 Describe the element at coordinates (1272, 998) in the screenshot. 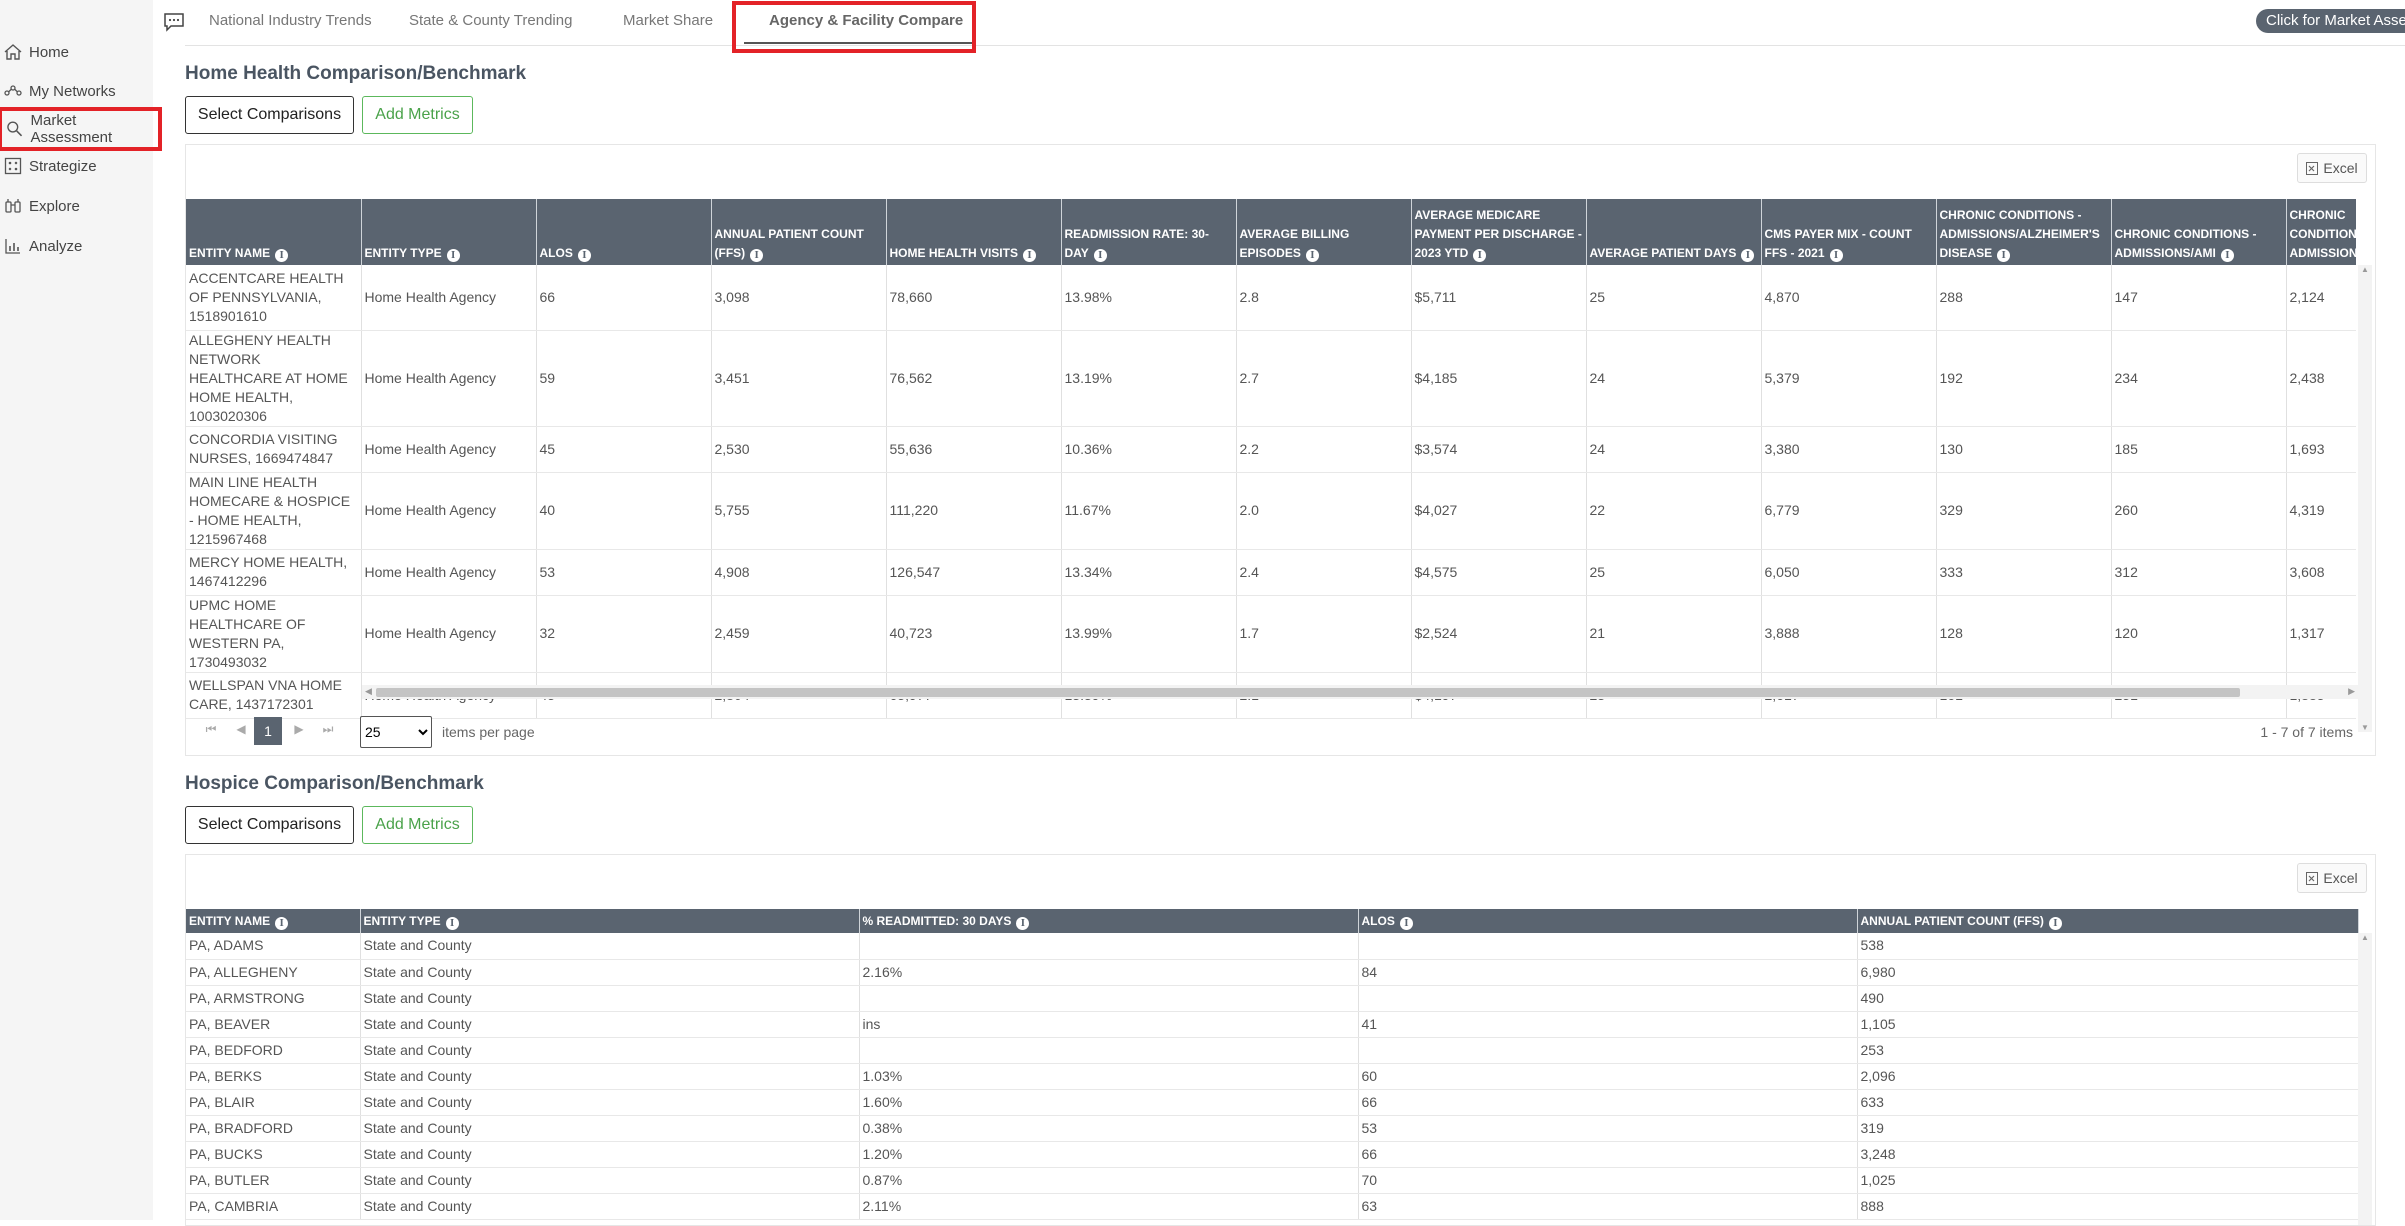

I see `table-row: PA, ARMSTRONG State and County 490` at that location.